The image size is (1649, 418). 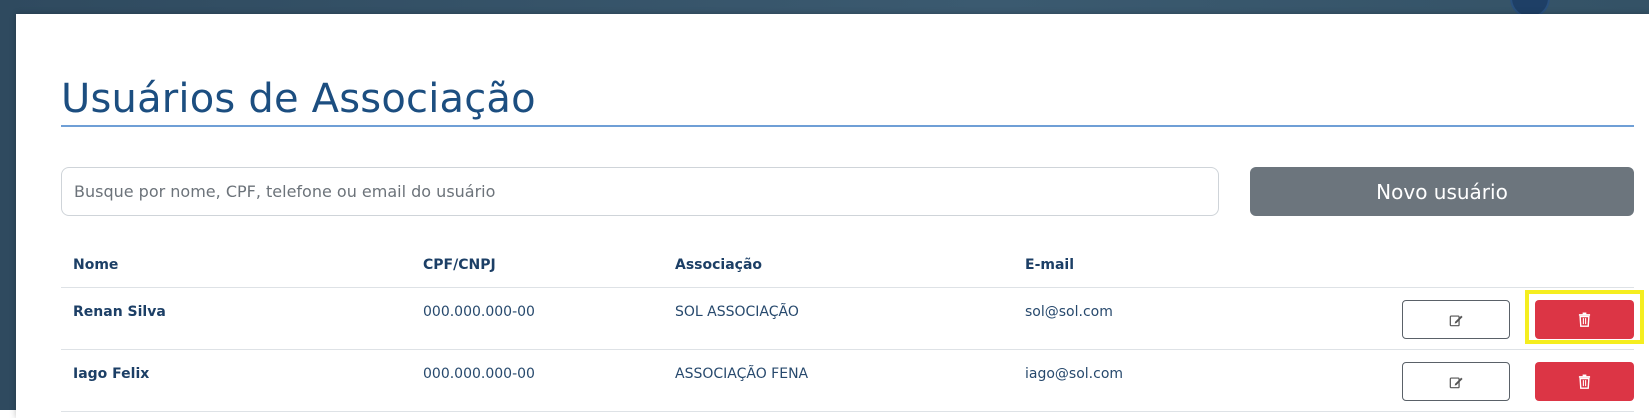 I want to click on table-header-row: Nome CPF/CNPJ Associação E-mail, so click(x=847, y=265).